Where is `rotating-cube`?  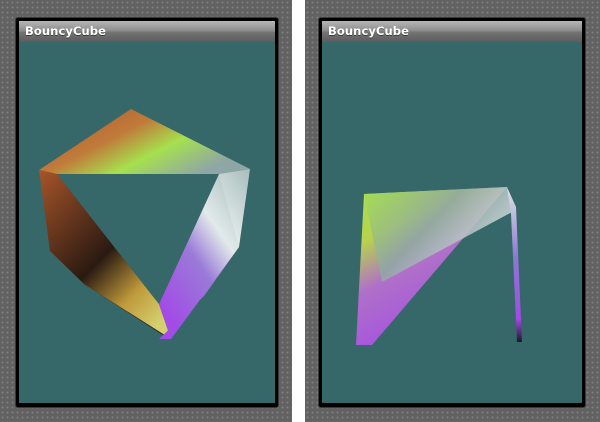 rotating-cube is located at coordinates (439, 266).